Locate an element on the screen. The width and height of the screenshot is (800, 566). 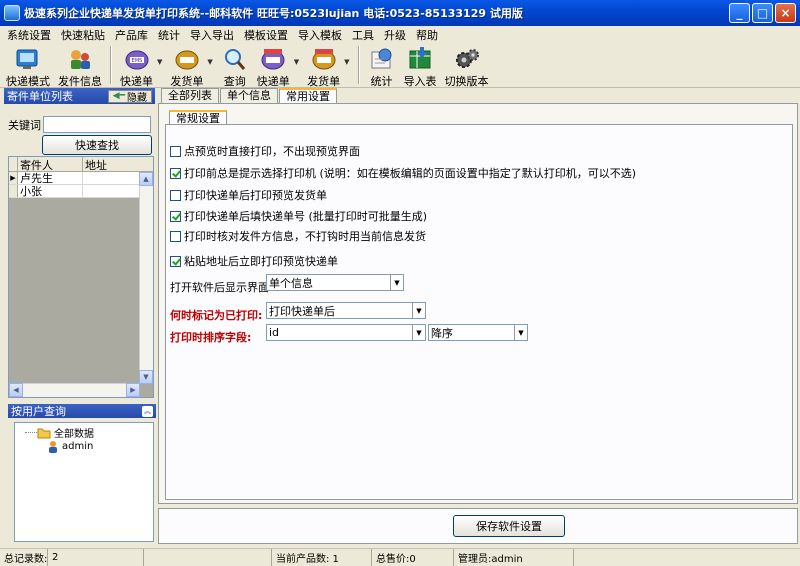
hide-button: ◀━ 隐藏 is located at coordinates (129, 96).